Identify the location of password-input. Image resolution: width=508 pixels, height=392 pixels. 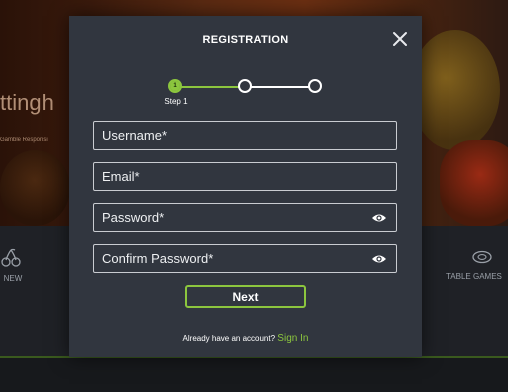
(232, 217).